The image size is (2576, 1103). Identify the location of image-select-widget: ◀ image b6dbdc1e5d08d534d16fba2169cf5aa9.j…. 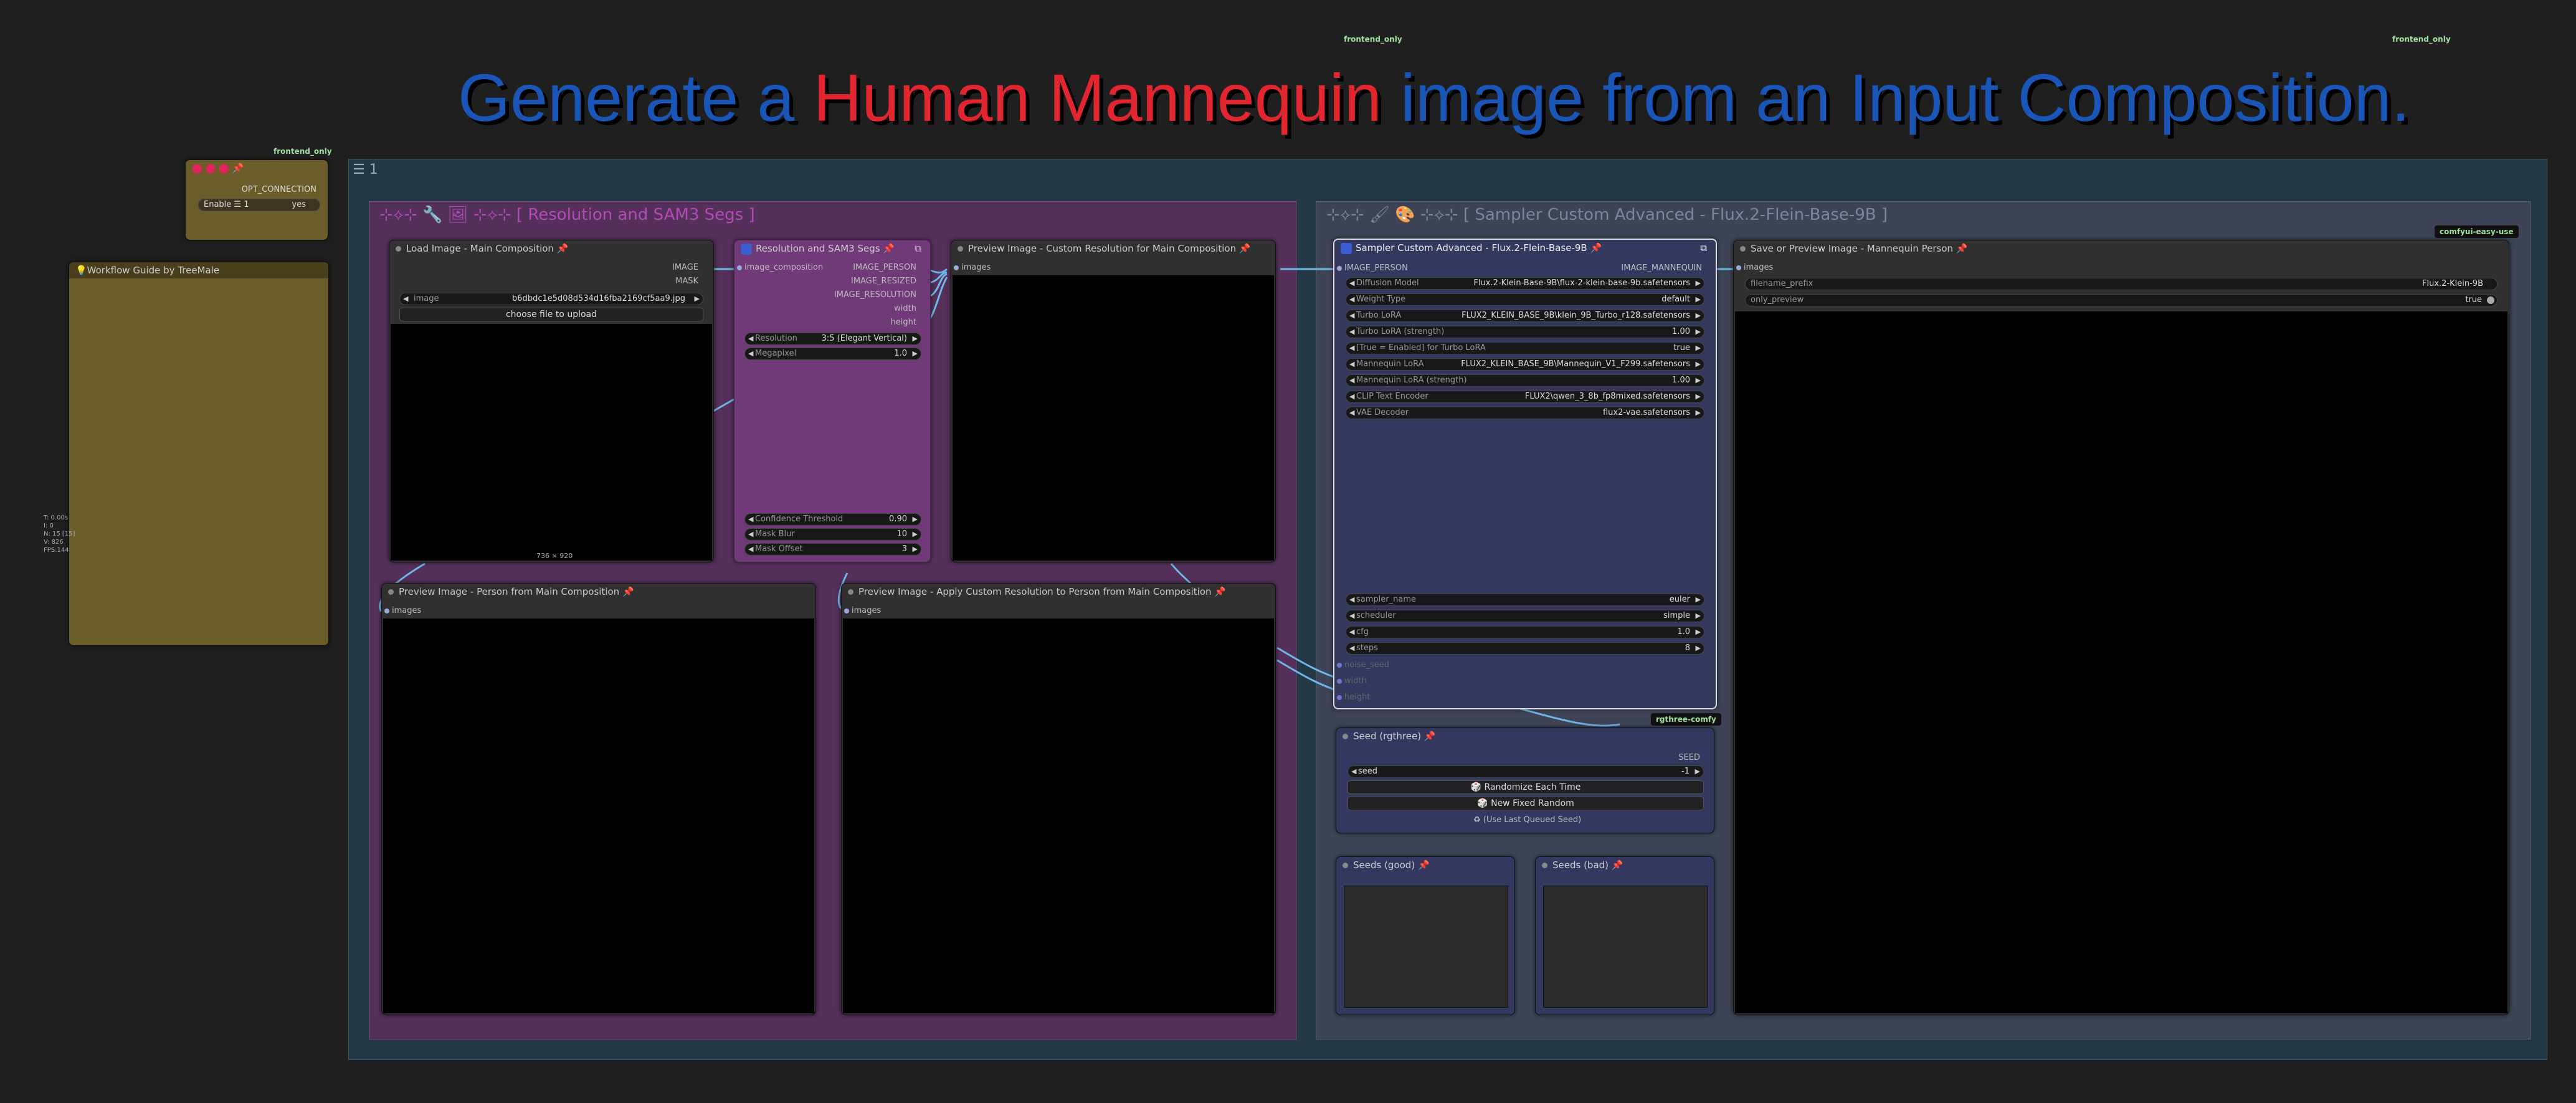
(551, 299).